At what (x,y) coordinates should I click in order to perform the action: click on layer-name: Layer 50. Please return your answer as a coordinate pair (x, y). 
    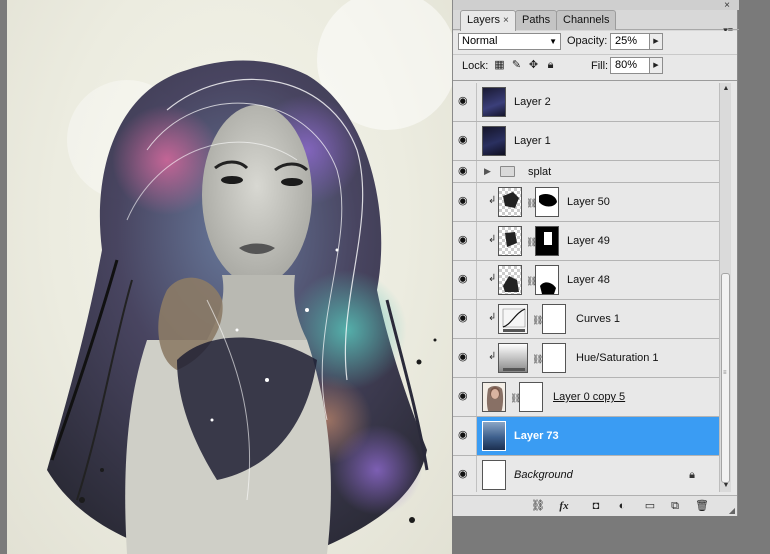
    Looking at the image, I should click on (588, 202).